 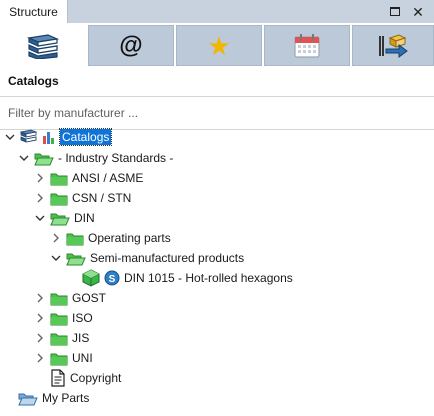 I want to click on tree-node-label: DIN 1015 - Hot-rolled hexagons, so click(x=208, y=278).